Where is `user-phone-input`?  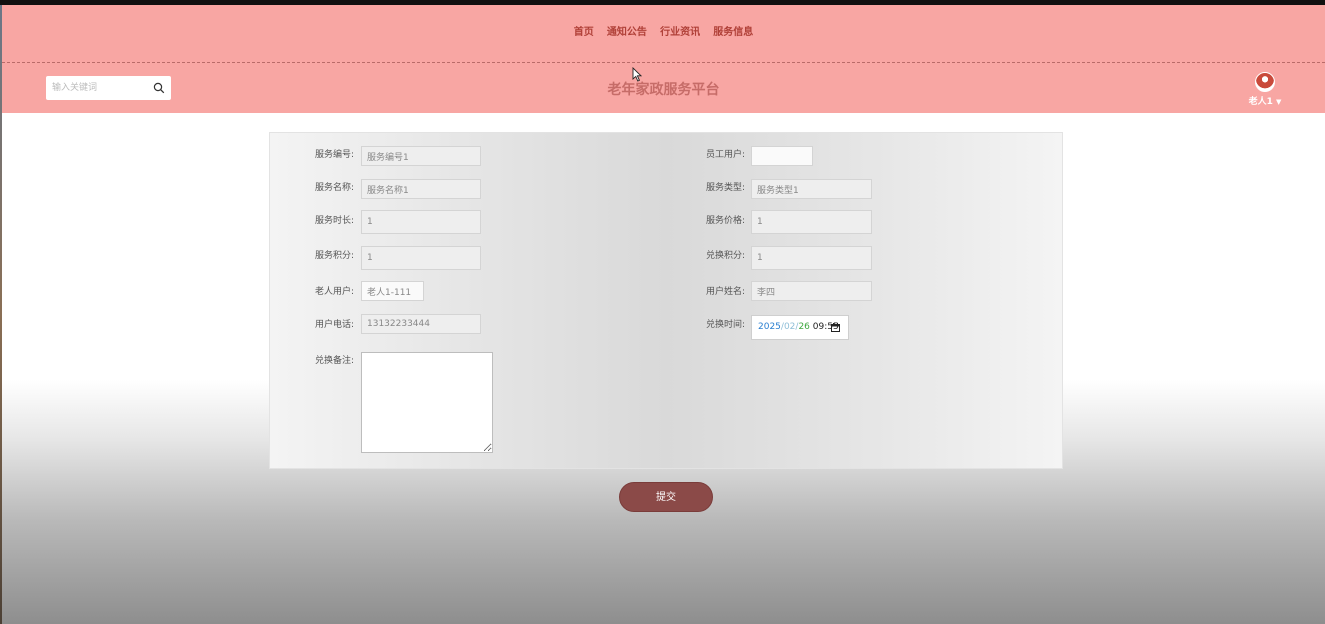 user-phone-input is located at coordinates (421, 324).